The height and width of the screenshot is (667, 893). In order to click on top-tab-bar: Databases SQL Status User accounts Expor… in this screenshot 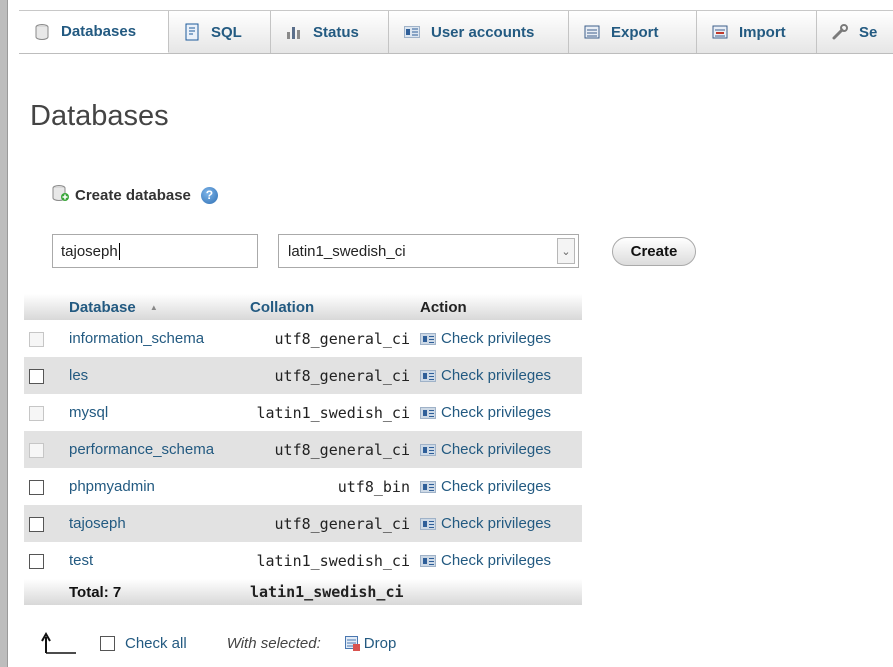, I will do `click(456, 32)`.